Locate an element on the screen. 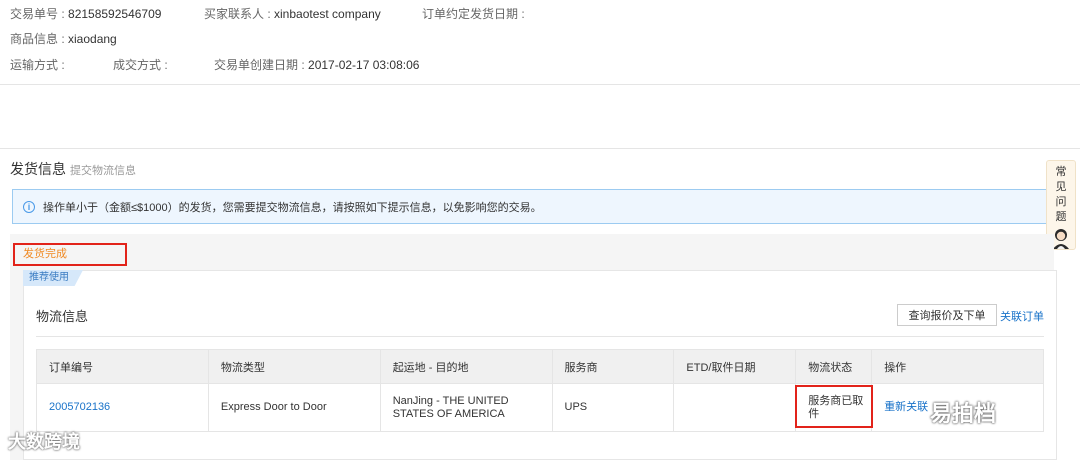 The image size is (1080, 460). col-route: 起运地 - 目的地 is located at coordinates (466, 366).